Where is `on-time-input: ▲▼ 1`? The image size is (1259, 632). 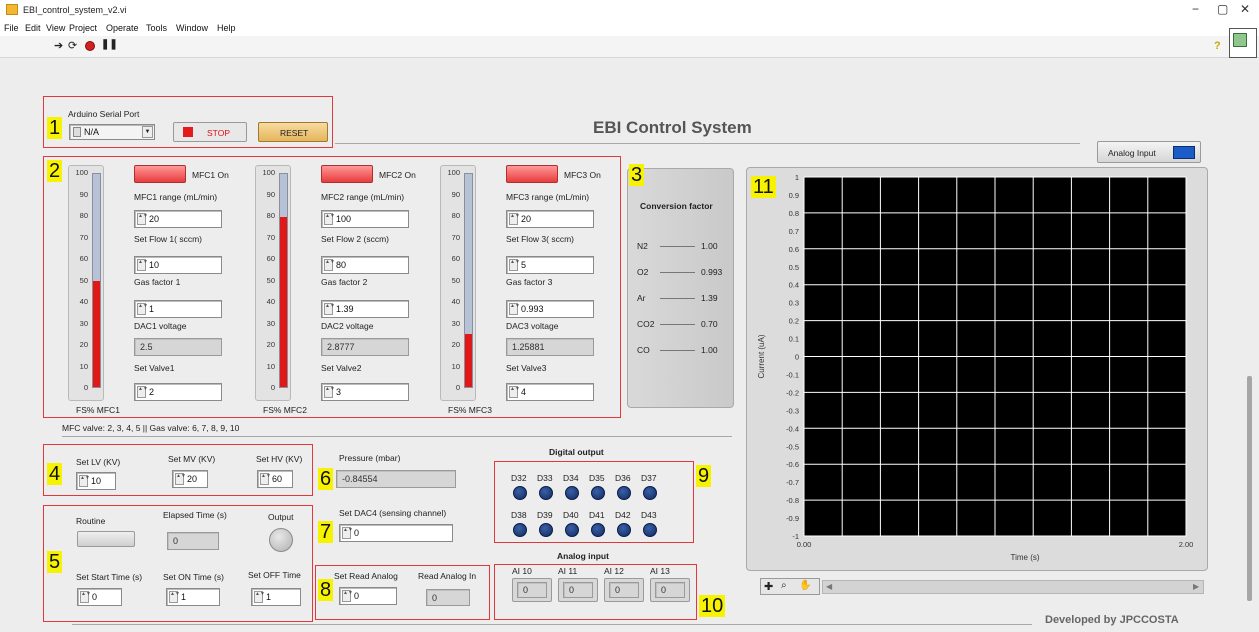 on-time-input: ▲▼ 1 is located at coordinates (193, 597).